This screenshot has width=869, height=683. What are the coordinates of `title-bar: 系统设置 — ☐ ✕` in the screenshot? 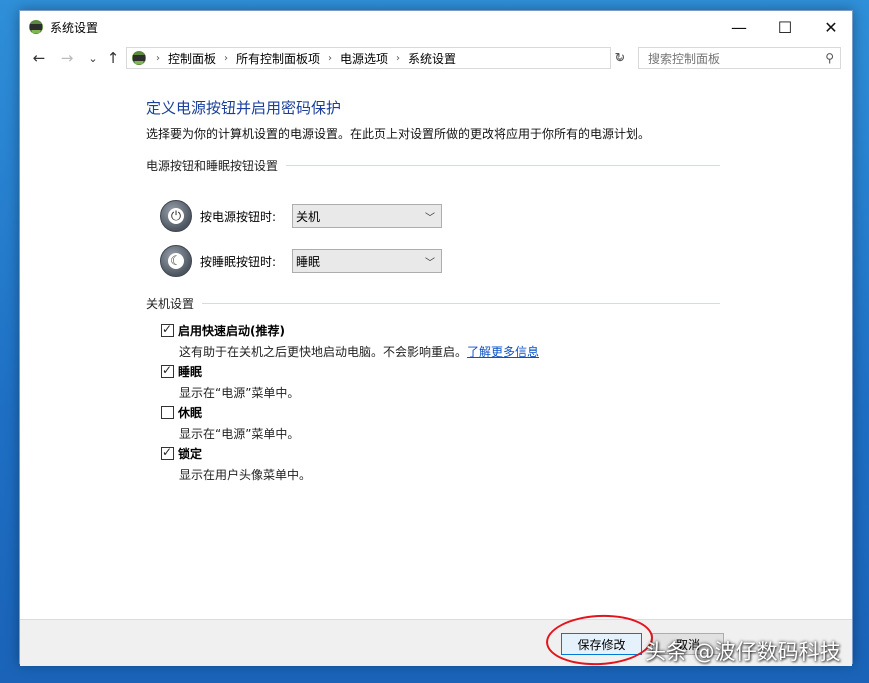 It's located at (436, 27).